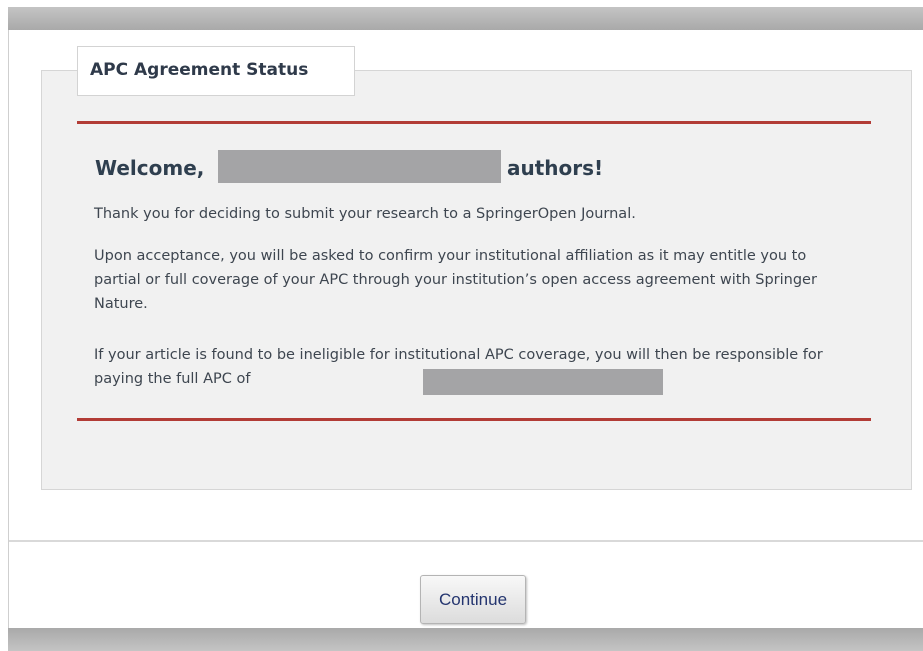  What do you see at coordinates (473, 599) in the screenshot?
I see `continue-button: Continue` at bounding box center [473, 599].